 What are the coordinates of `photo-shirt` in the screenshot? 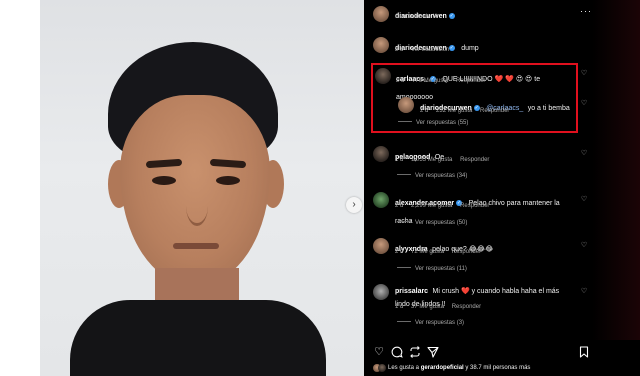 It's located at (198, 338).